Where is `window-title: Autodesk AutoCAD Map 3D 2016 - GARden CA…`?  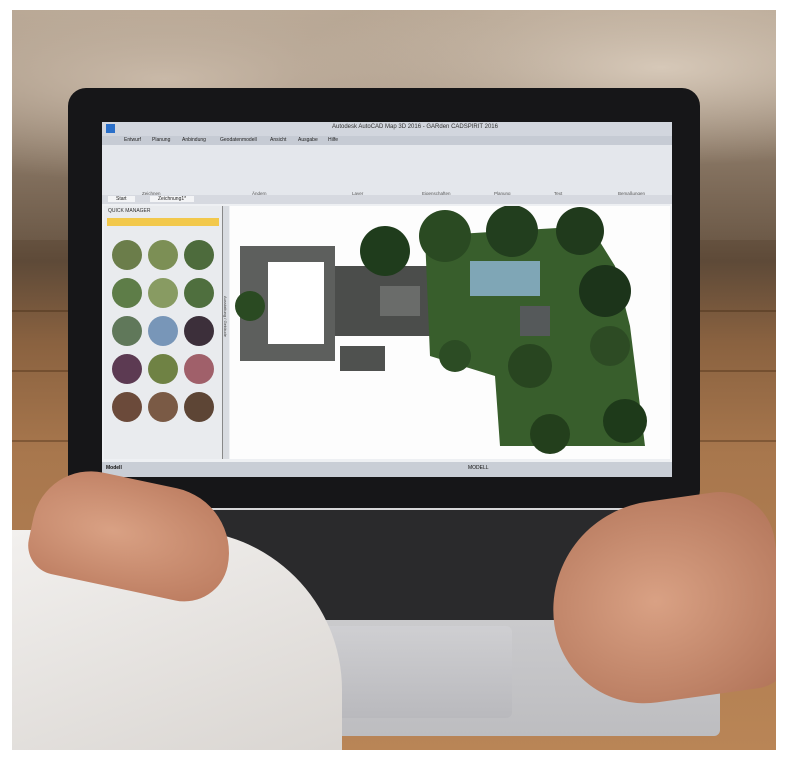
window-title: Autodesk AutoCAD Map 3D 2016 - GARden CA… is located at coordinates (415, 127).